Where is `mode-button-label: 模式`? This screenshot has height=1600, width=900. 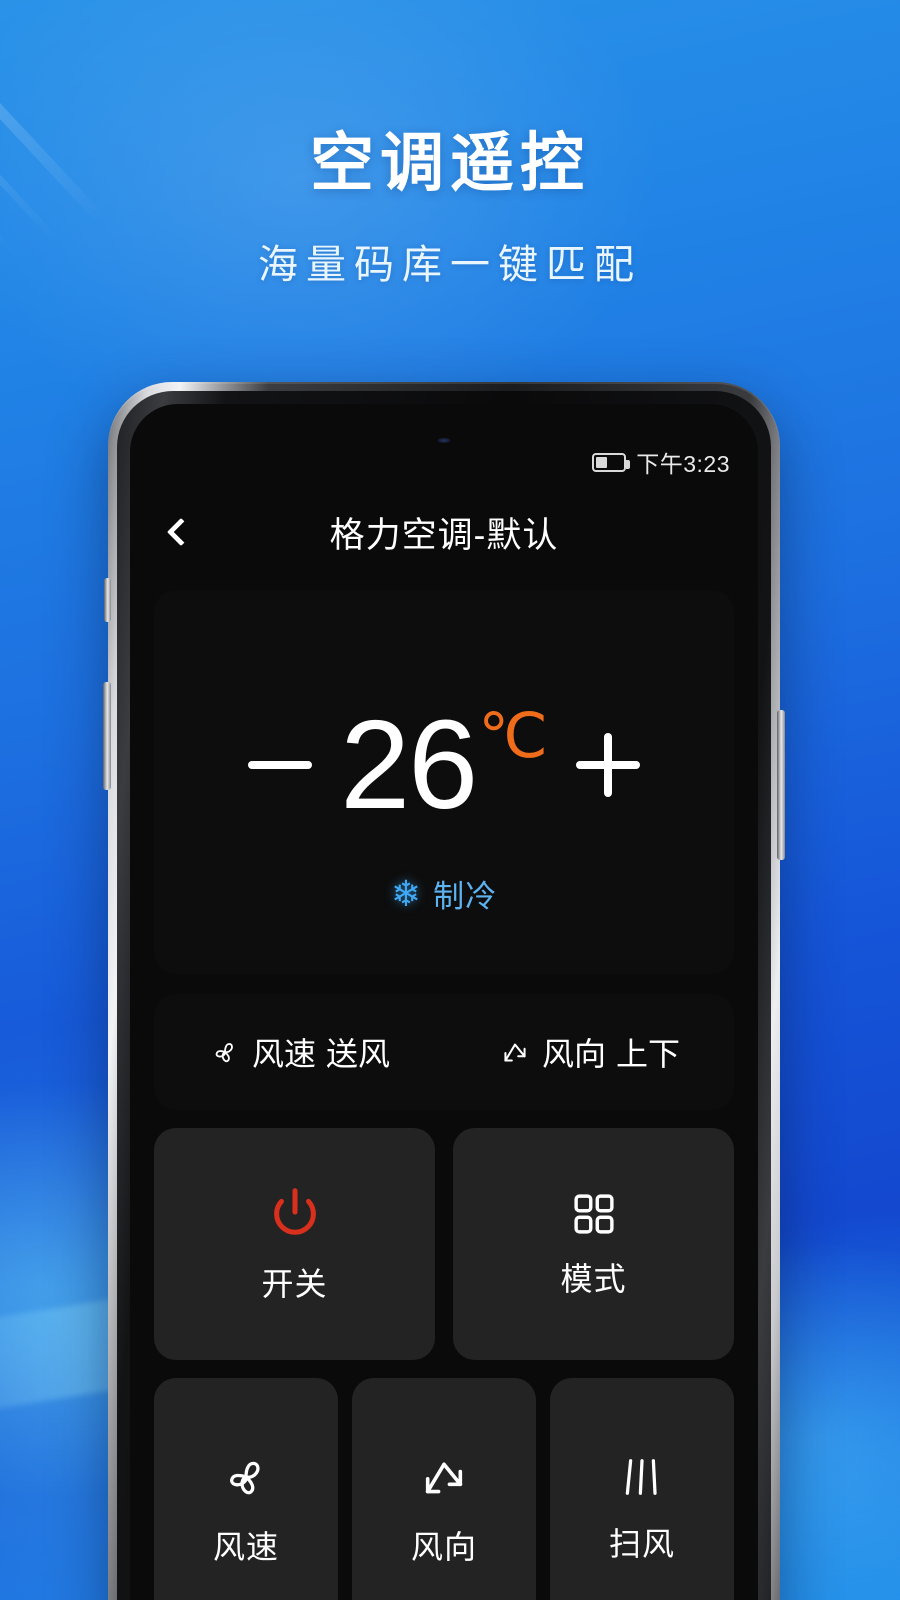
mode-button-label: 模式 is located at coordinates (593, 1279).